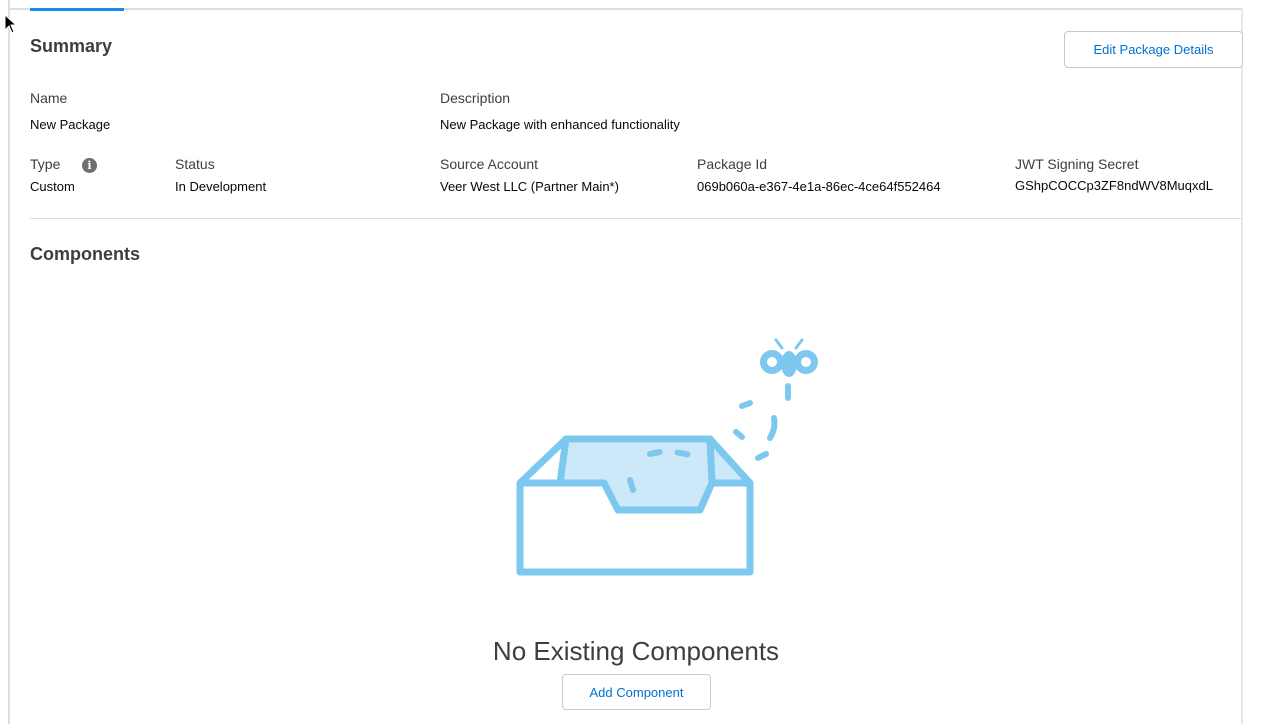 This screenshot has width=1264, height=724. I want to click on components-heading: Components, so click(85, 254).